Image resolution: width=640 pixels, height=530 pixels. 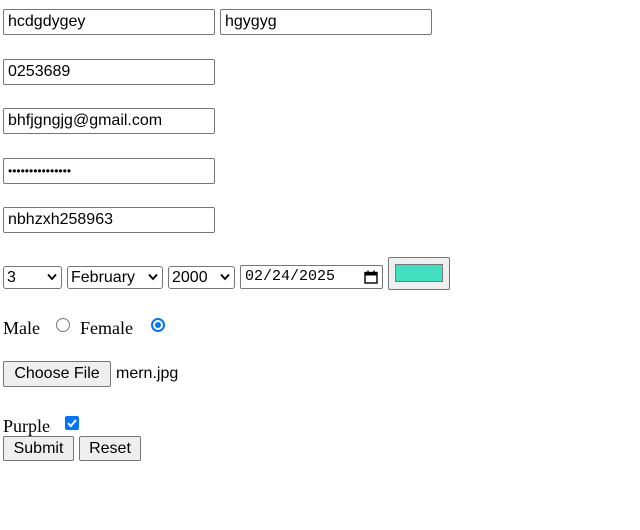 I want to click on month-select: February, so click(x=115, y=277).